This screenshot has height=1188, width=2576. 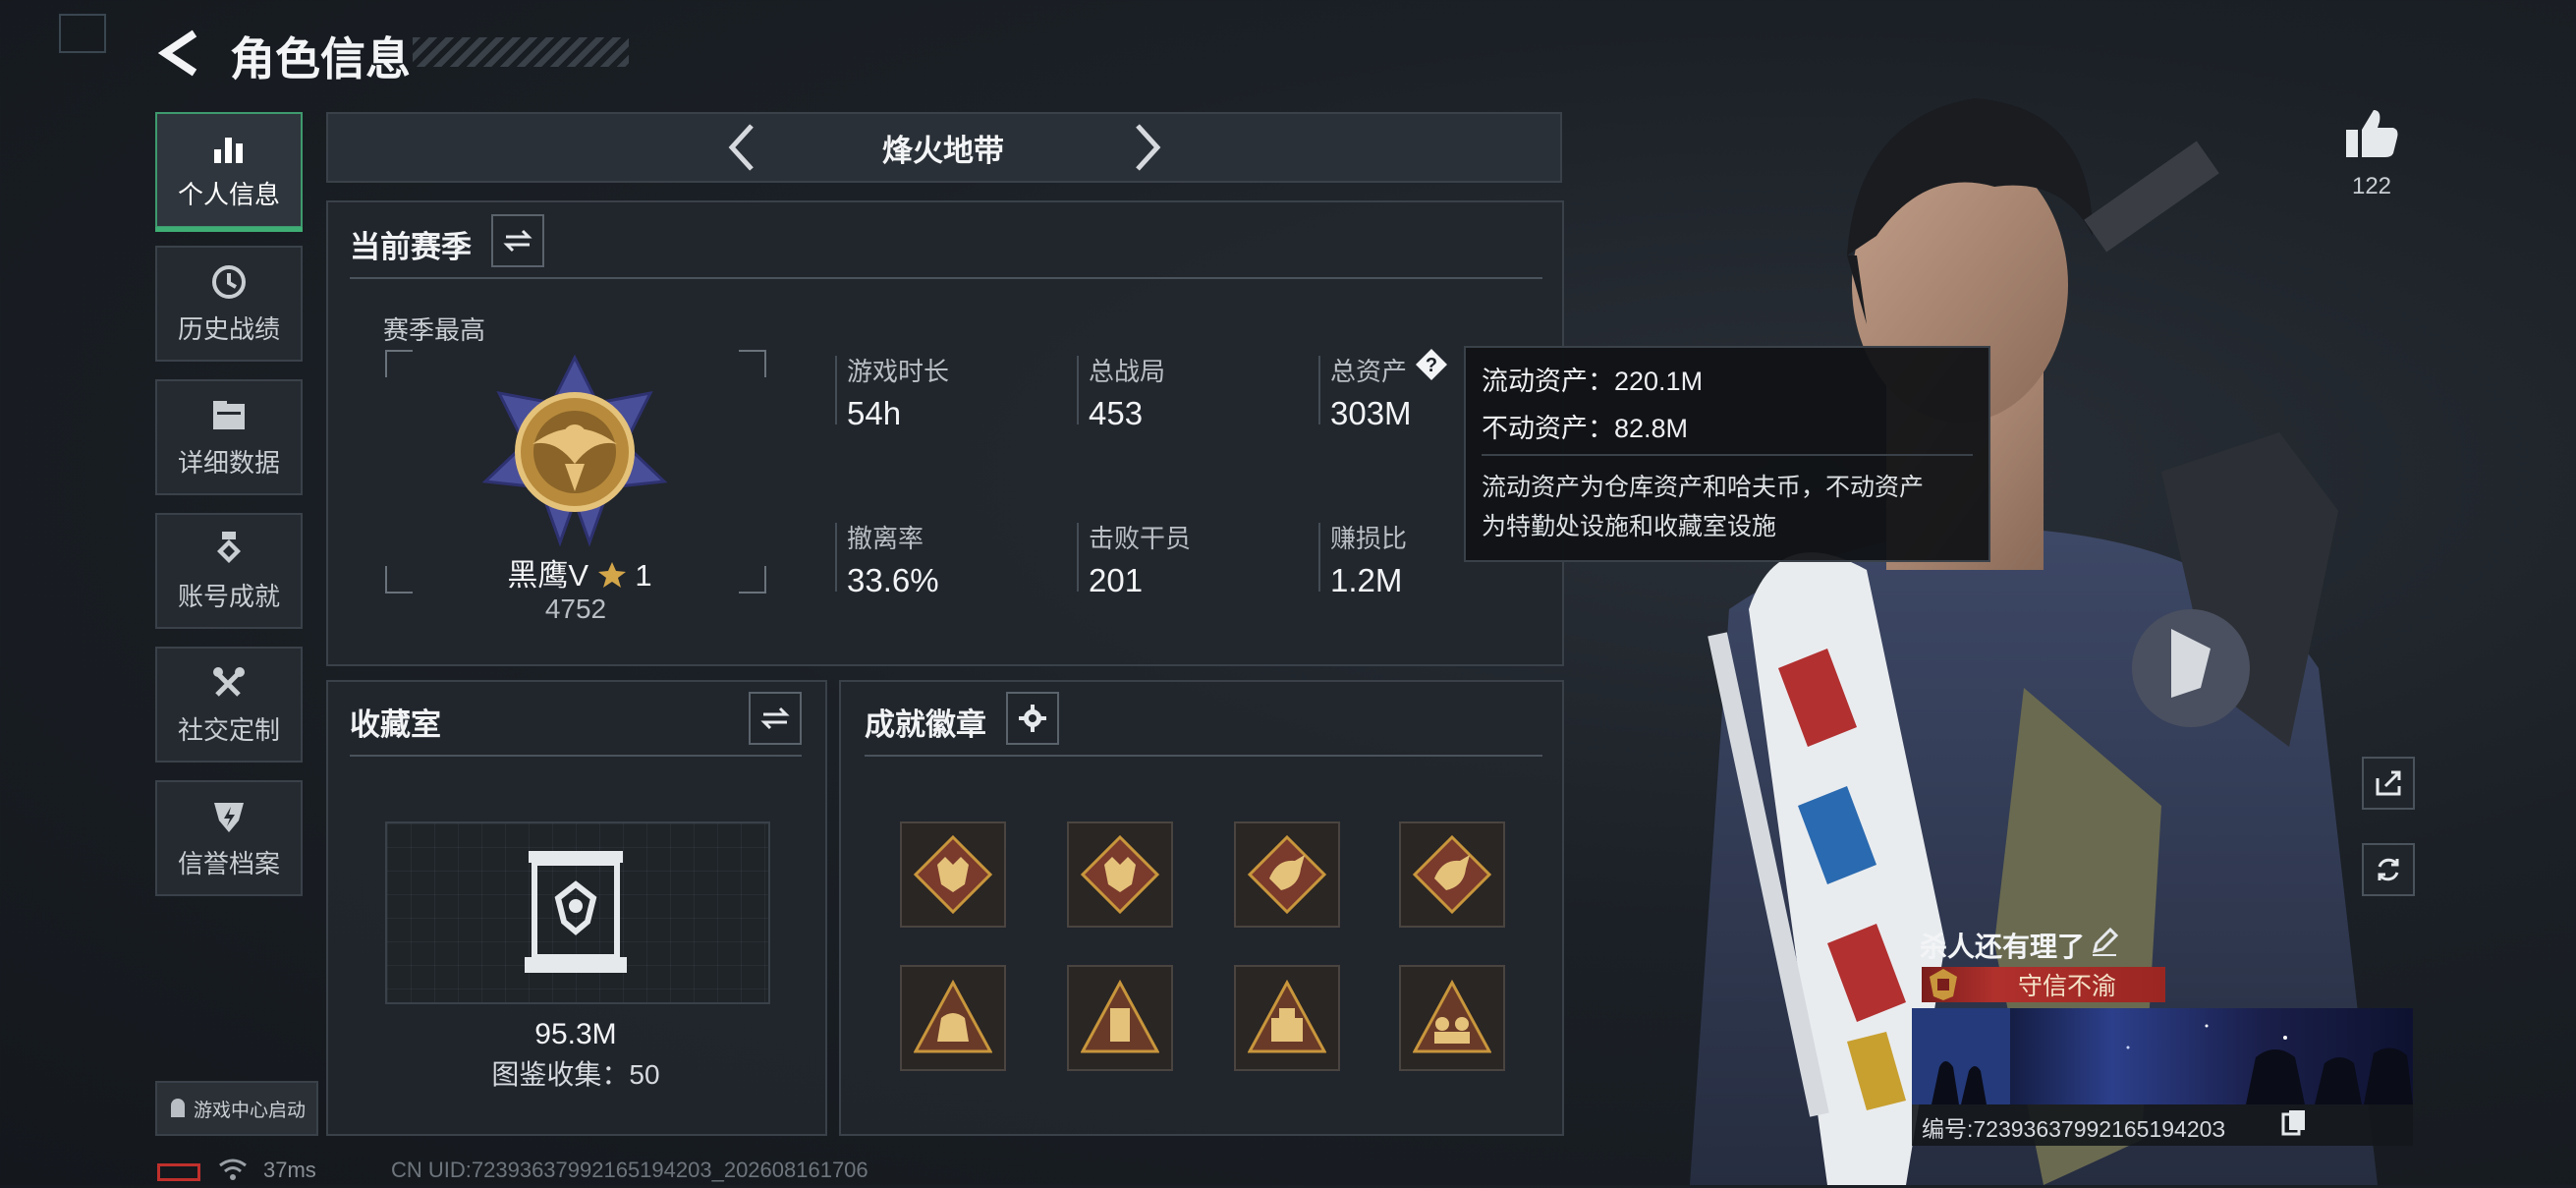 I want to click on stat-value-extract-rate: 33.6%, so click(x=893, y=580).